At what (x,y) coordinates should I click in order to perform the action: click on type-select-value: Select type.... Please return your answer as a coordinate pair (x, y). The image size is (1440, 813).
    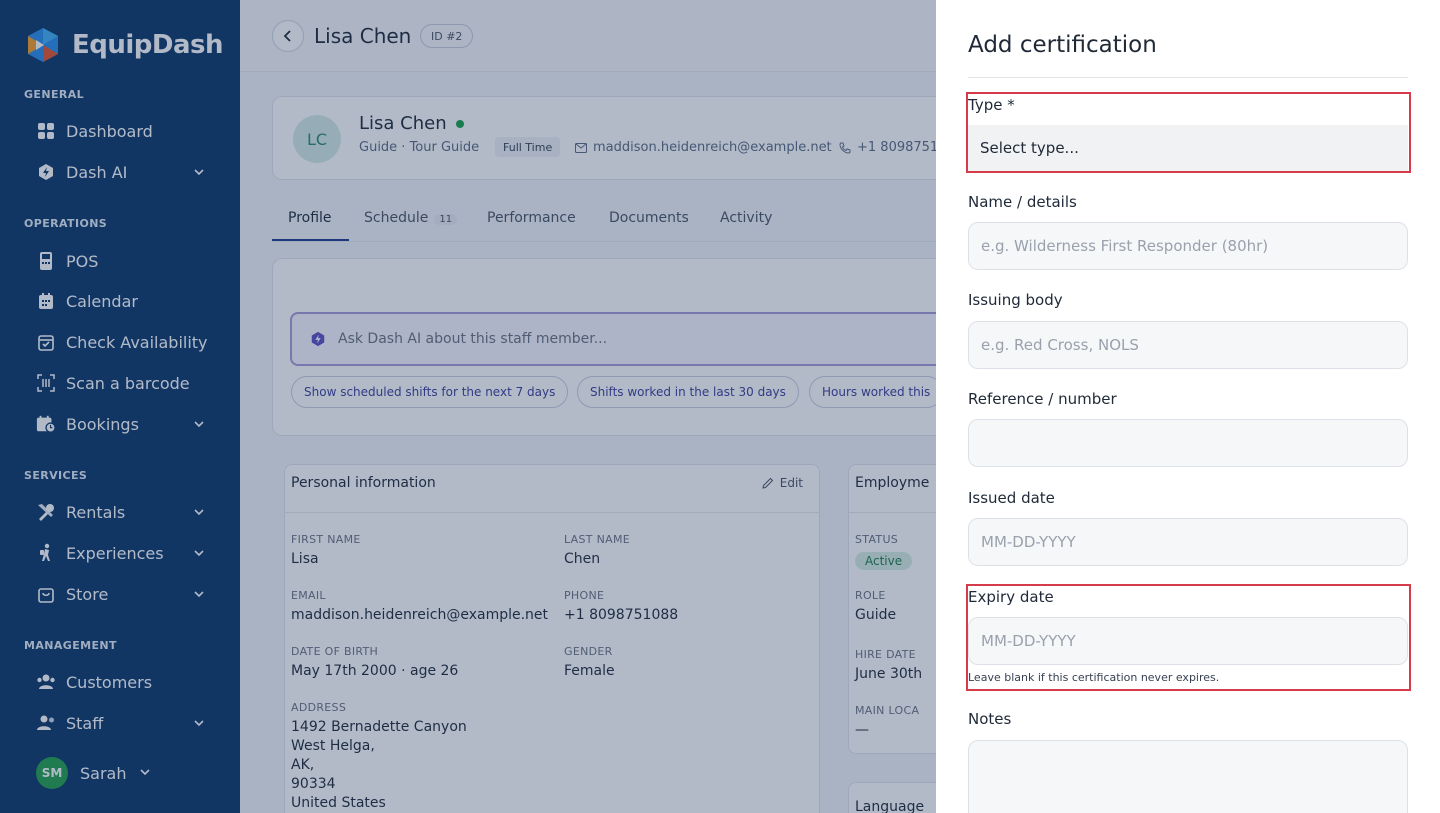
    Looking at the image, I should click on (1029, 148).